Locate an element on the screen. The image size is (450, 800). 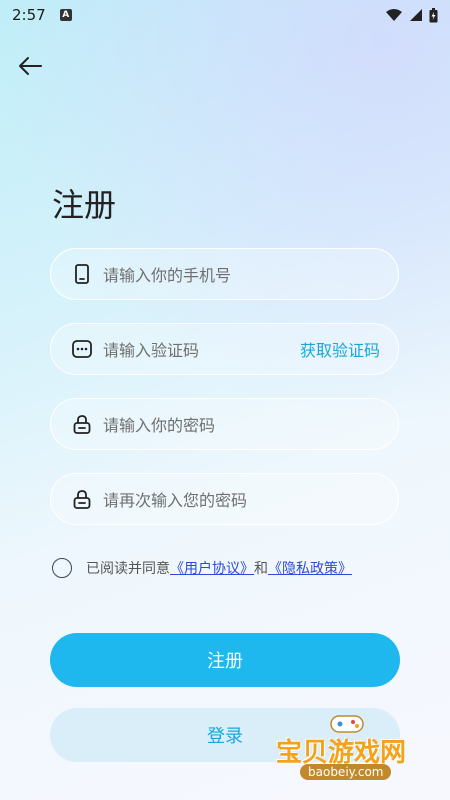
agreement-checkbox is located at coordinates (62, 568).